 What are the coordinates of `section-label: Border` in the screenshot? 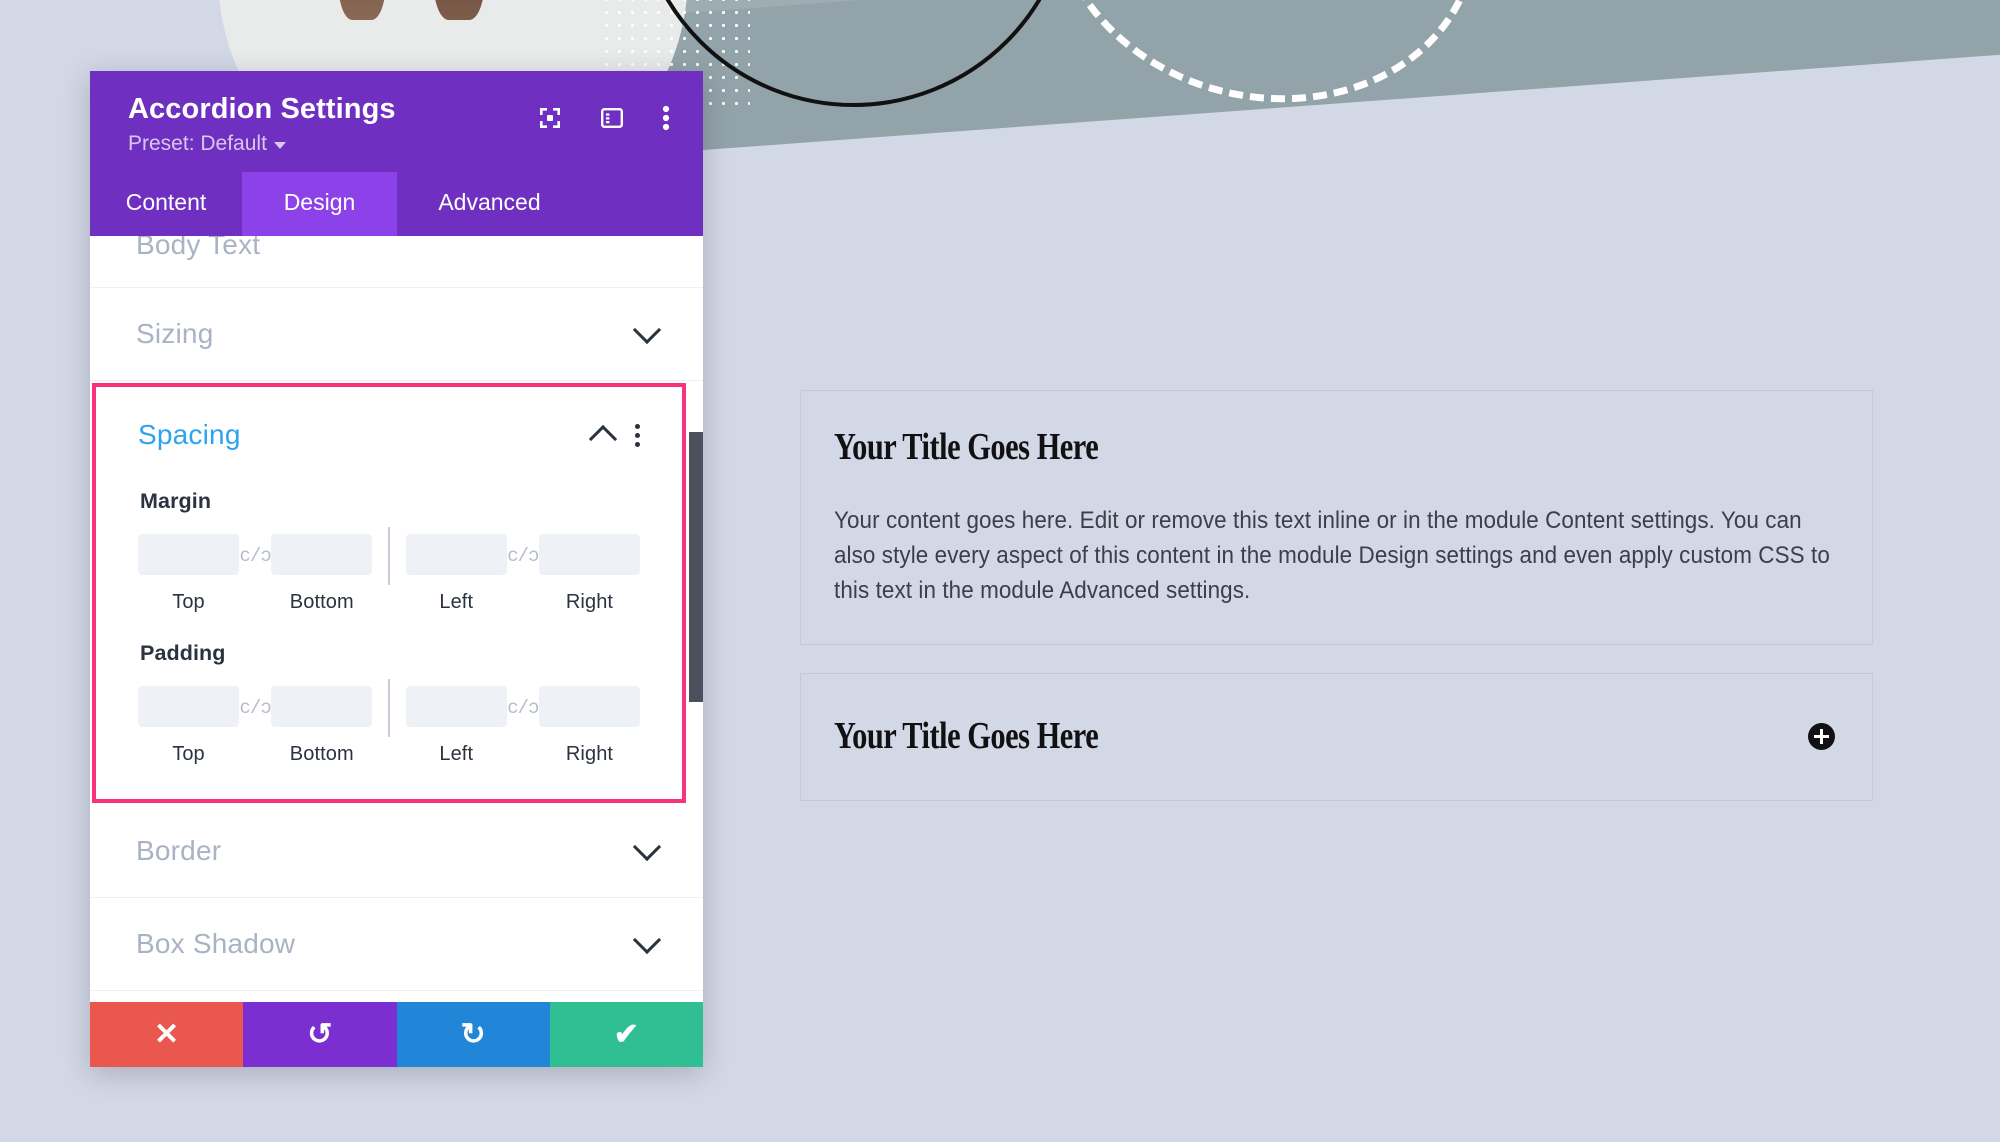 It's located at (179, 851).